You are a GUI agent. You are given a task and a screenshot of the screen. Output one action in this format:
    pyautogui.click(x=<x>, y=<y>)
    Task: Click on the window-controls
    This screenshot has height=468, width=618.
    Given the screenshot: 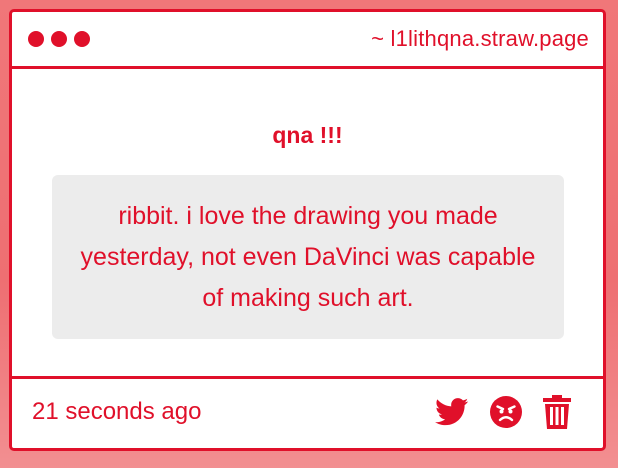 What is the action you would take?
    pyautogui.click(x=59, y=39)
    